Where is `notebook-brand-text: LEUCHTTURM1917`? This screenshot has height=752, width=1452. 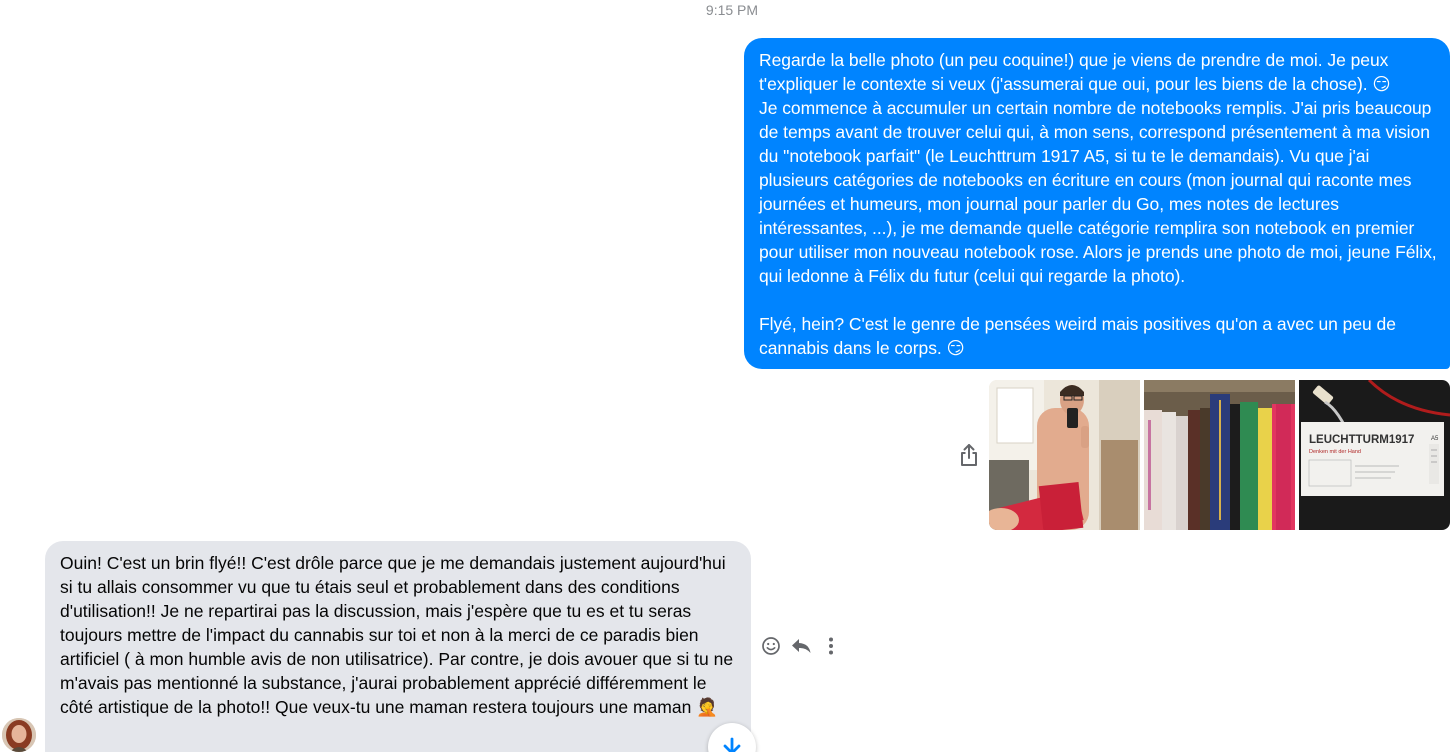 notebook-brand-text: LEUCHTTURM1917 is located at coordinates (1361, 440).